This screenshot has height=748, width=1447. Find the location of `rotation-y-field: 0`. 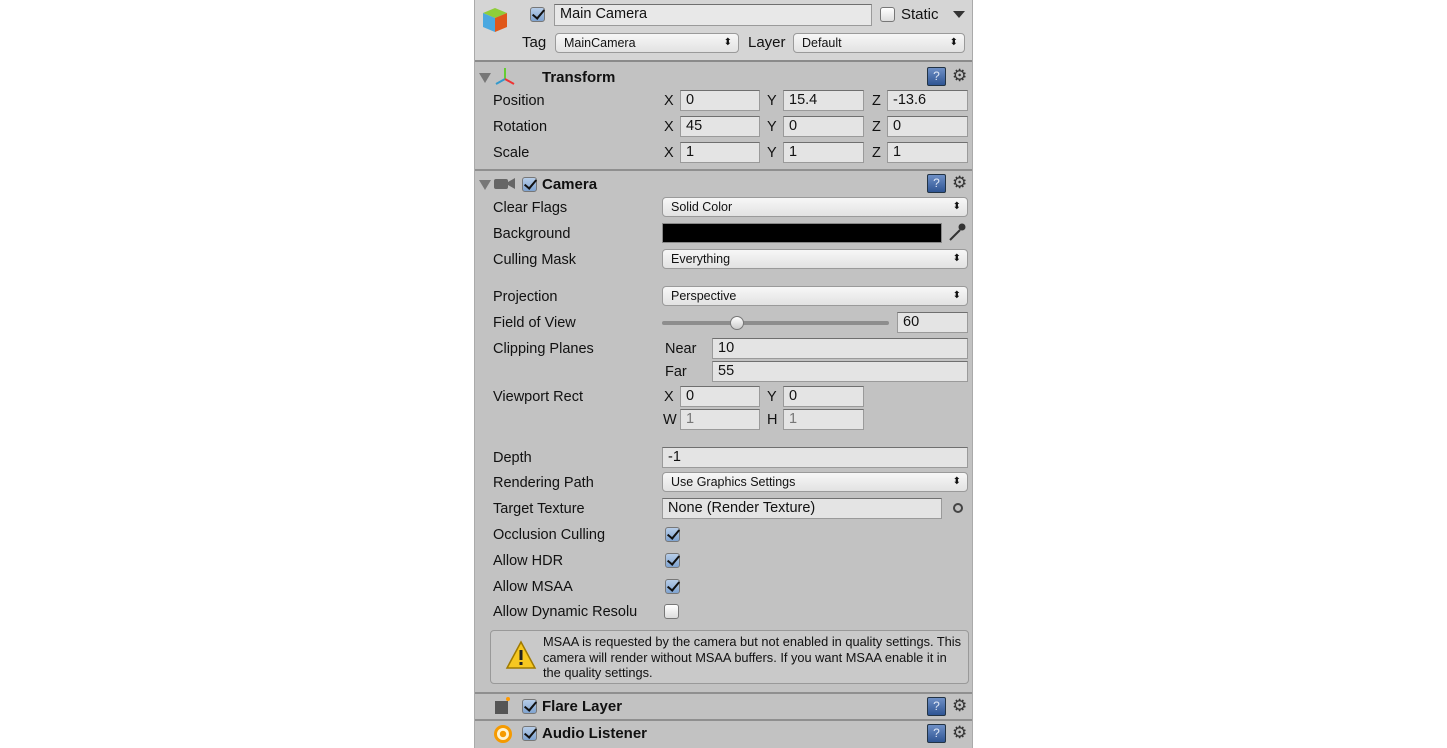

rotation-y-field: 0 is located at coordinates (823, 126).